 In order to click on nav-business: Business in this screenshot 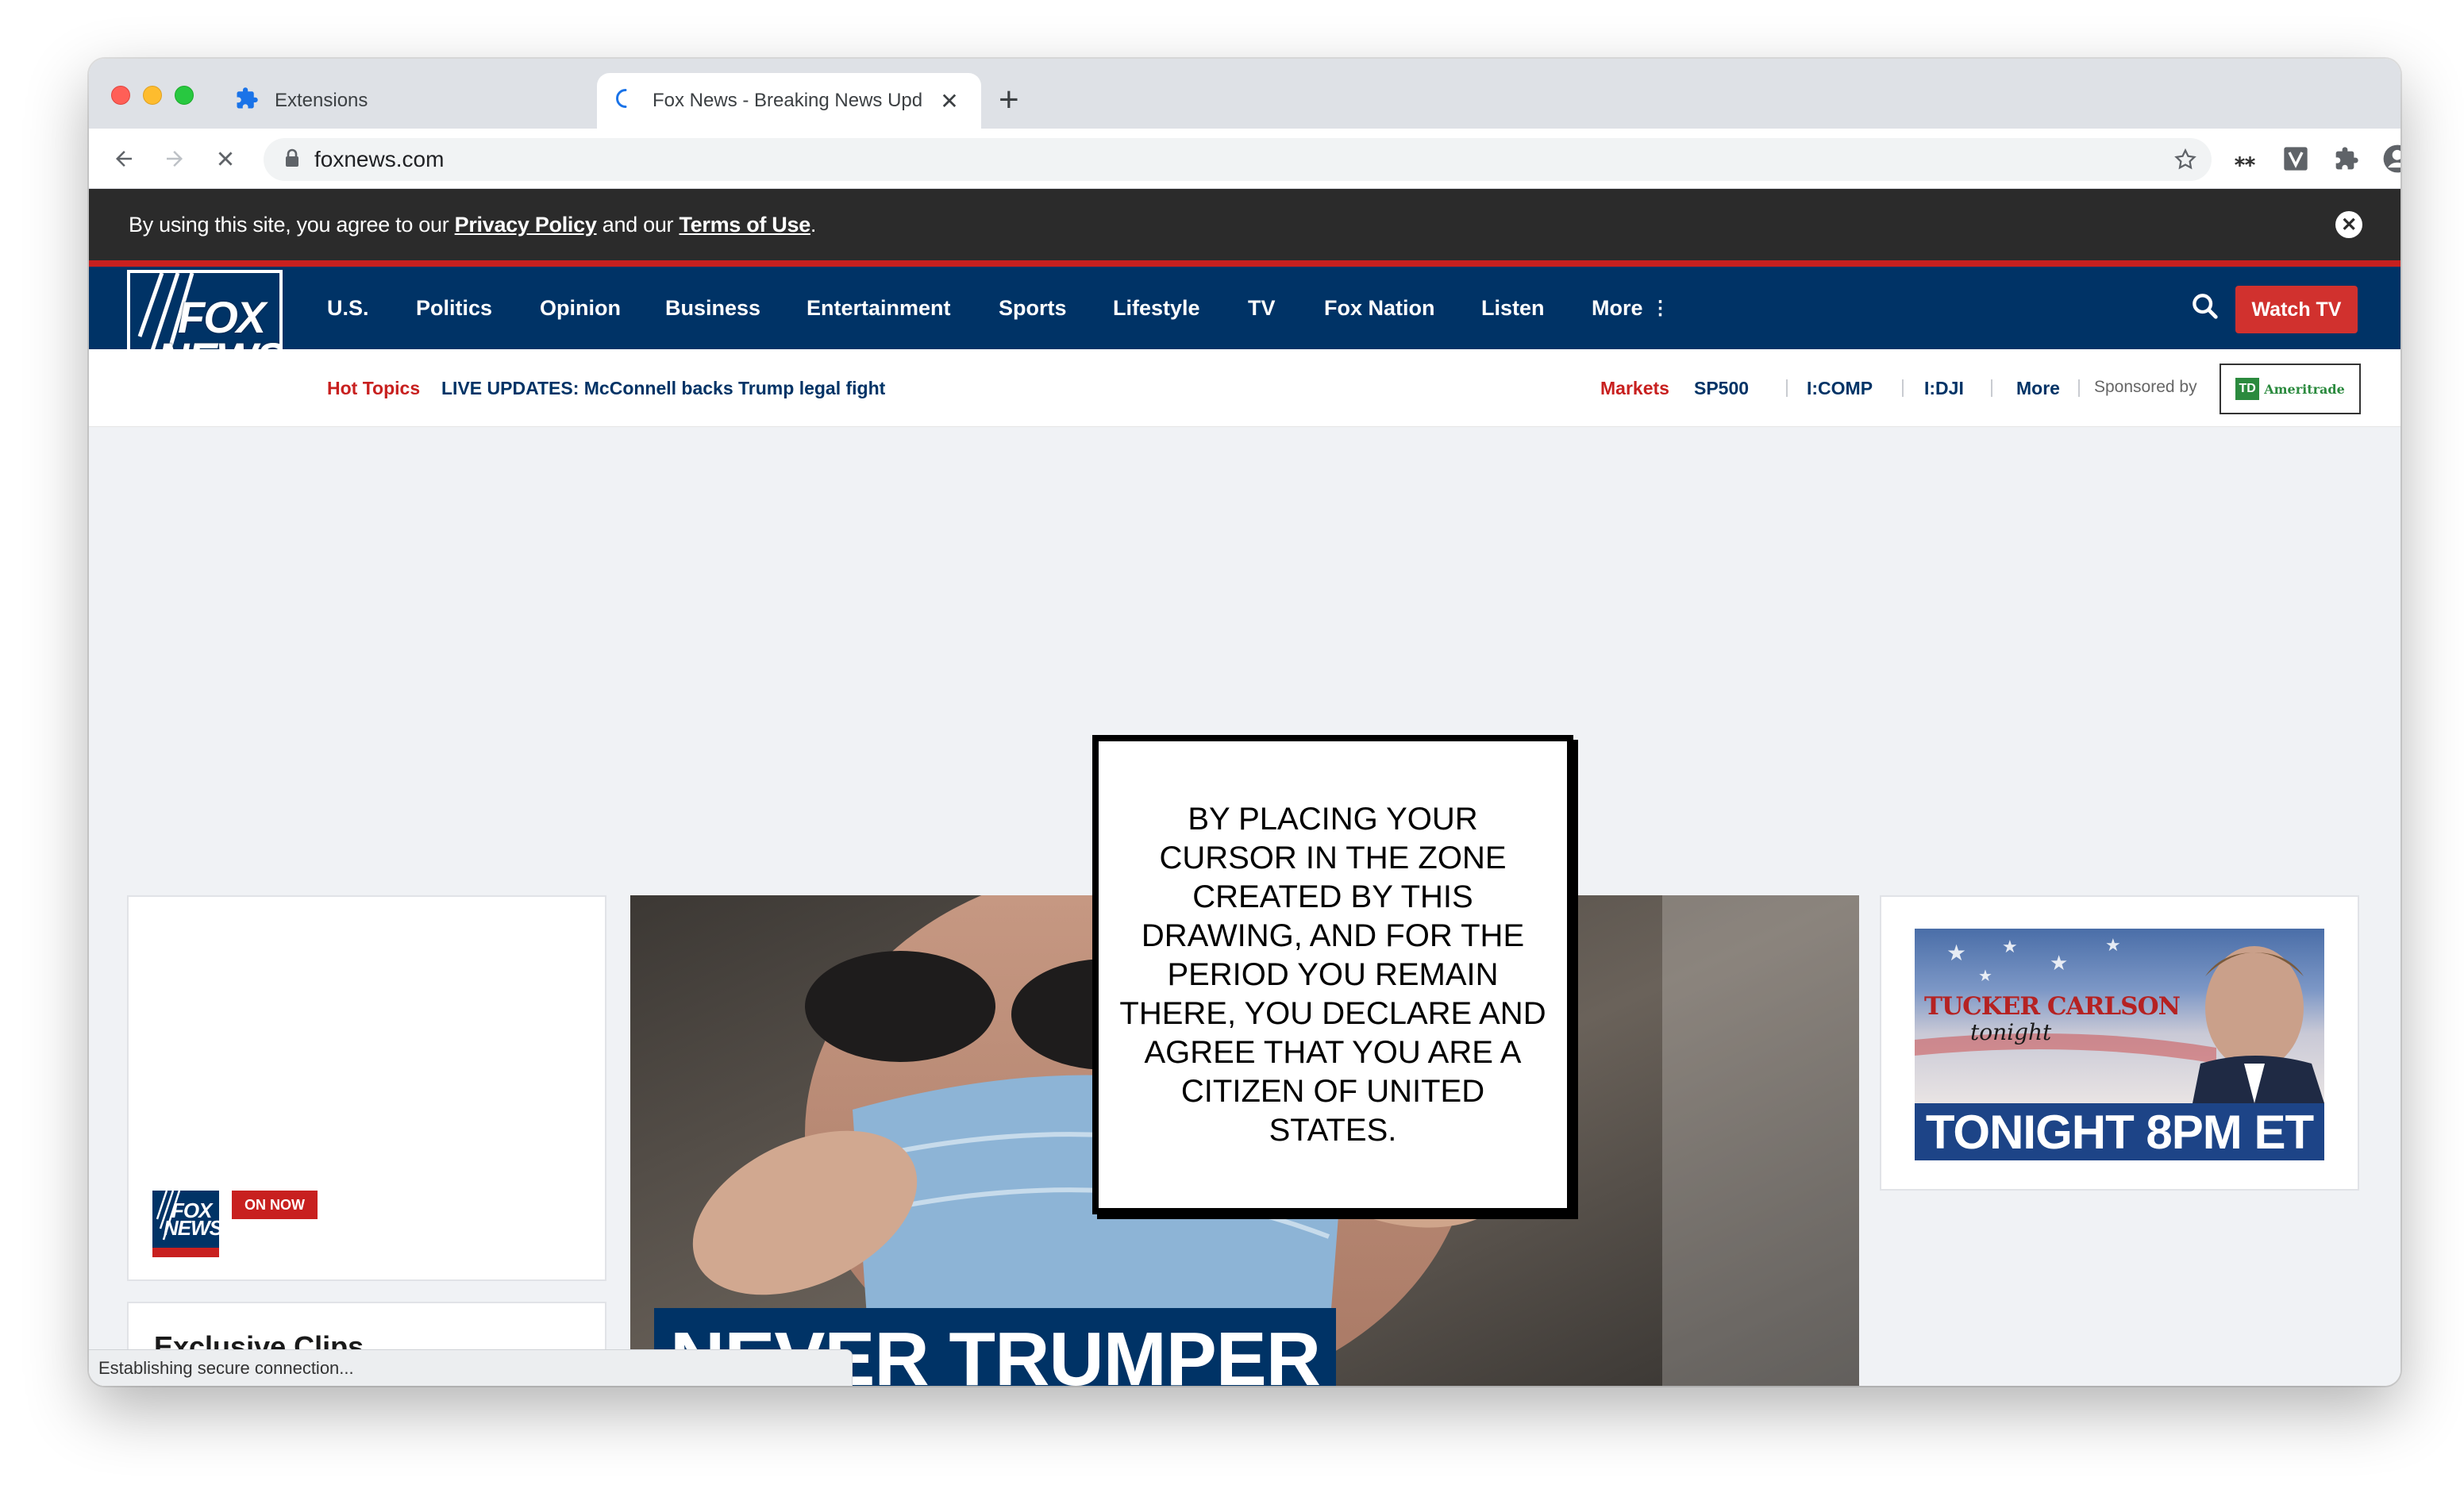, I will do `click(712, 308)`.